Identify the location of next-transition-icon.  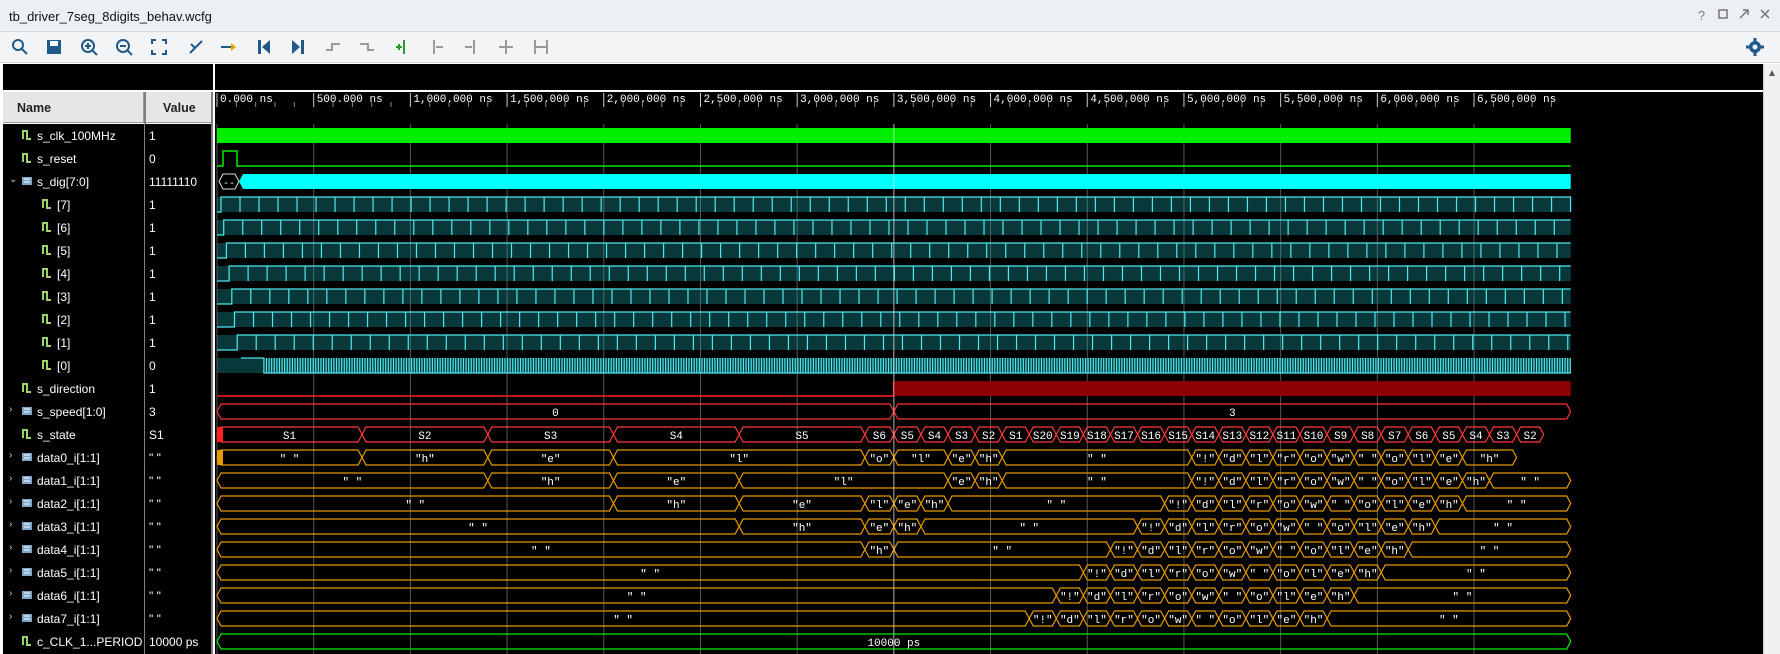
(367, 47).